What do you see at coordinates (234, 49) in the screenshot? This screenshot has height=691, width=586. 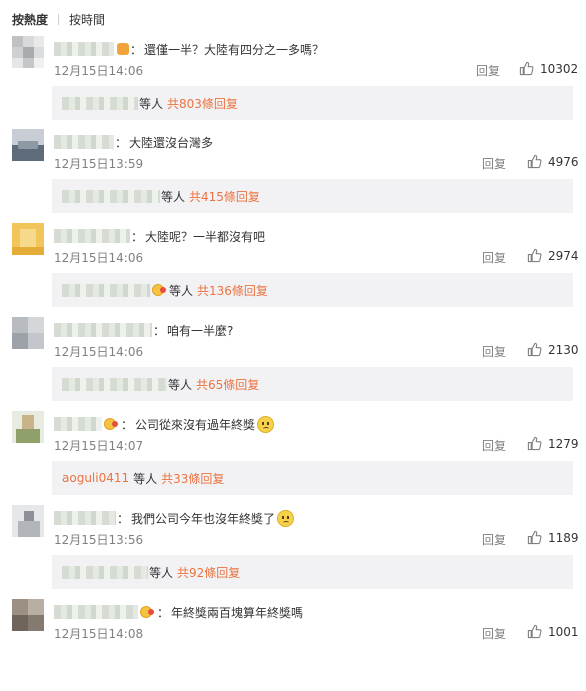 I see `comment-text: 還僅一半？大陸有四分之一多嗎？` at bounding box center [234, 49].